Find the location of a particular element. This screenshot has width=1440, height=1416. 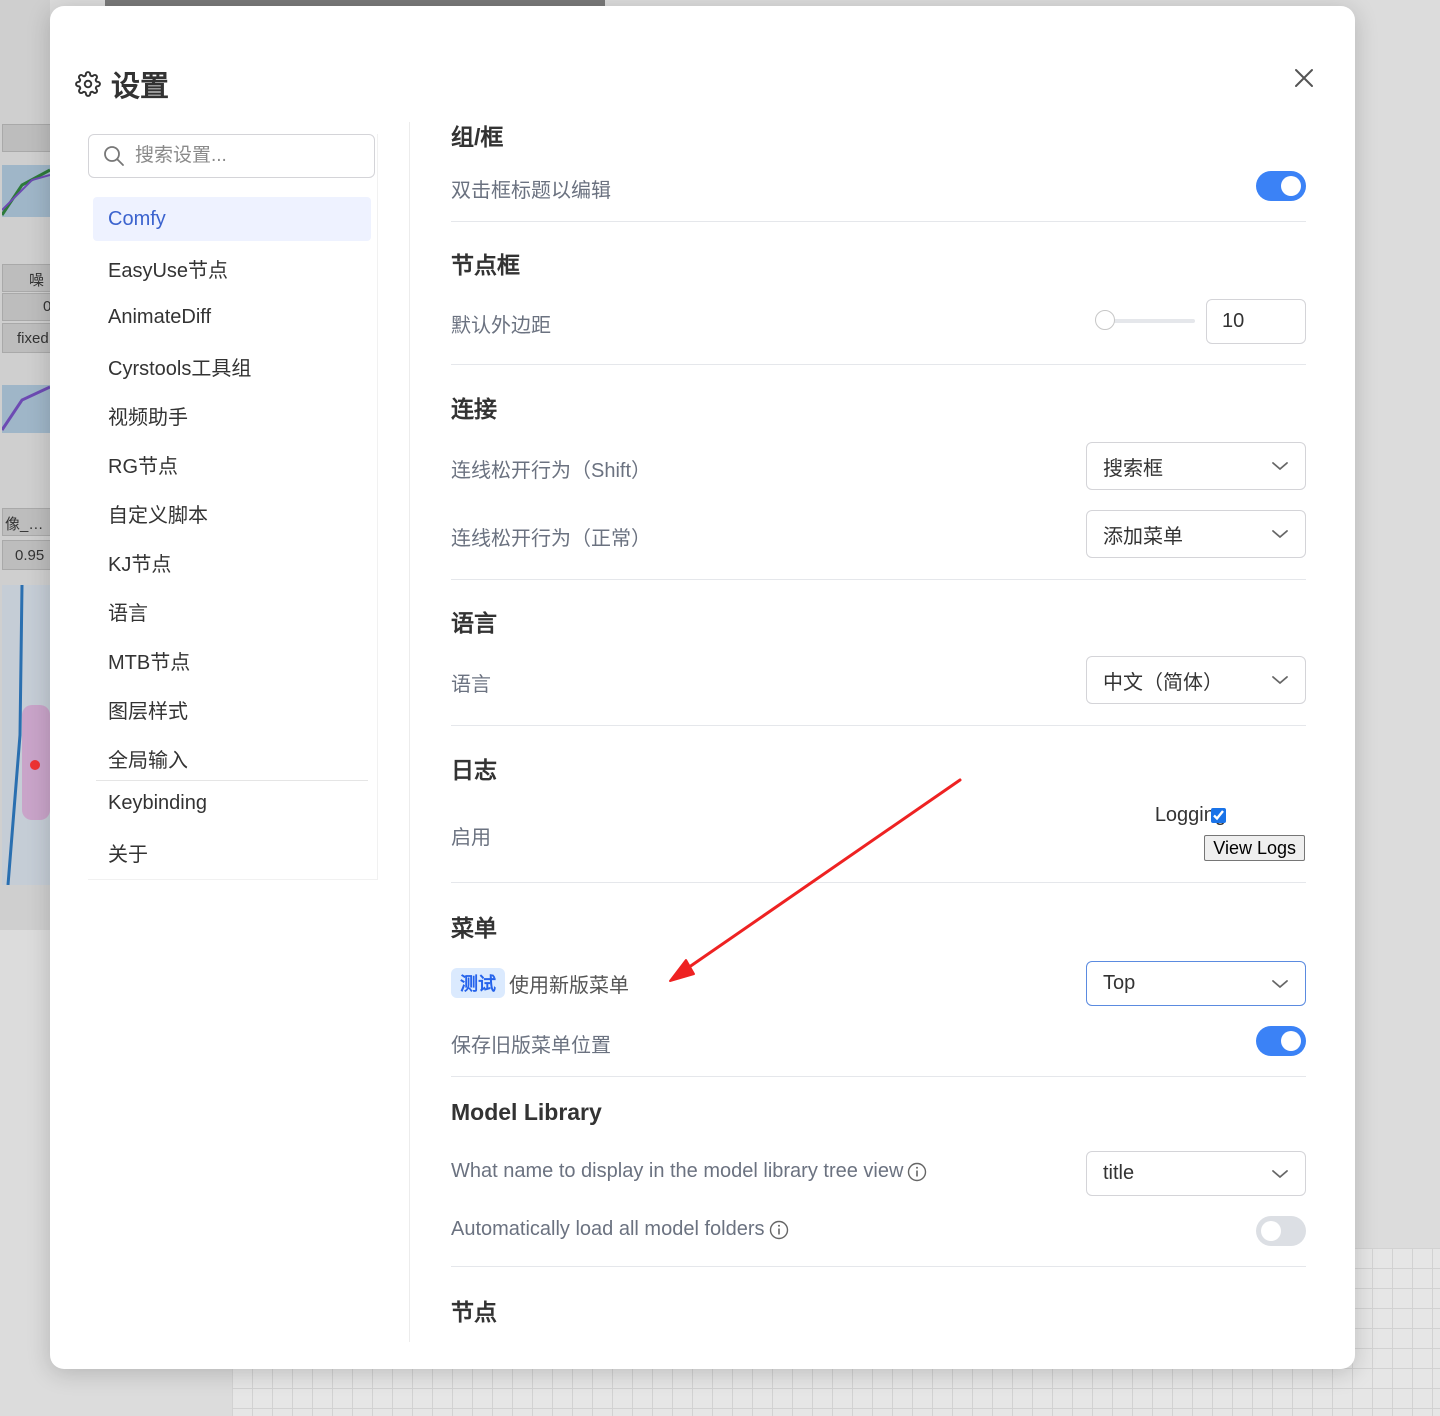

dialog-title: 设置 is located at coordinates (140, 87).